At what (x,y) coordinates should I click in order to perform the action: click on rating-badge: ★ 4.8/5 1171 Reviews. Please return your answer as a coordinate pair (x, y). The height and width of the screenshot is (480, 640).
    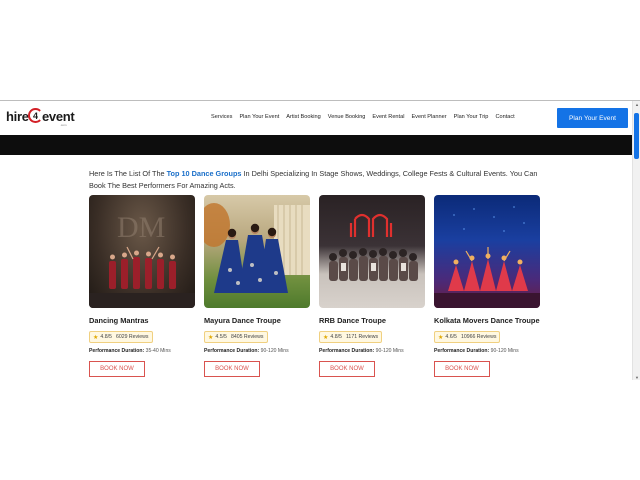
    Looking at the image, I should click on (351, 337).